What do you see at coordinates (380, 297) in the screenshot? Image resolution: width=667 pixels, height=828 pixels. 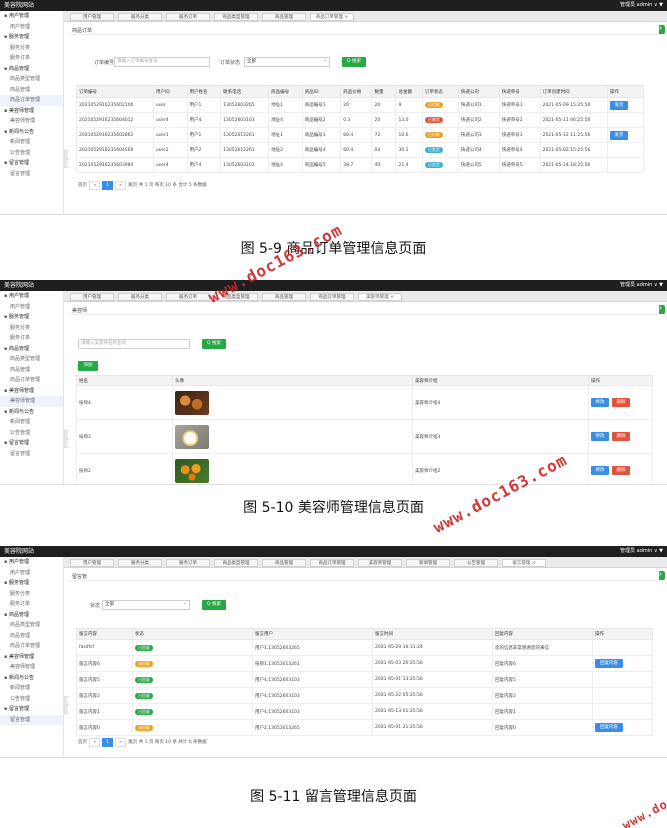 I see `tab-item: 美容师管理 ×` at bounding box center [380, 297].